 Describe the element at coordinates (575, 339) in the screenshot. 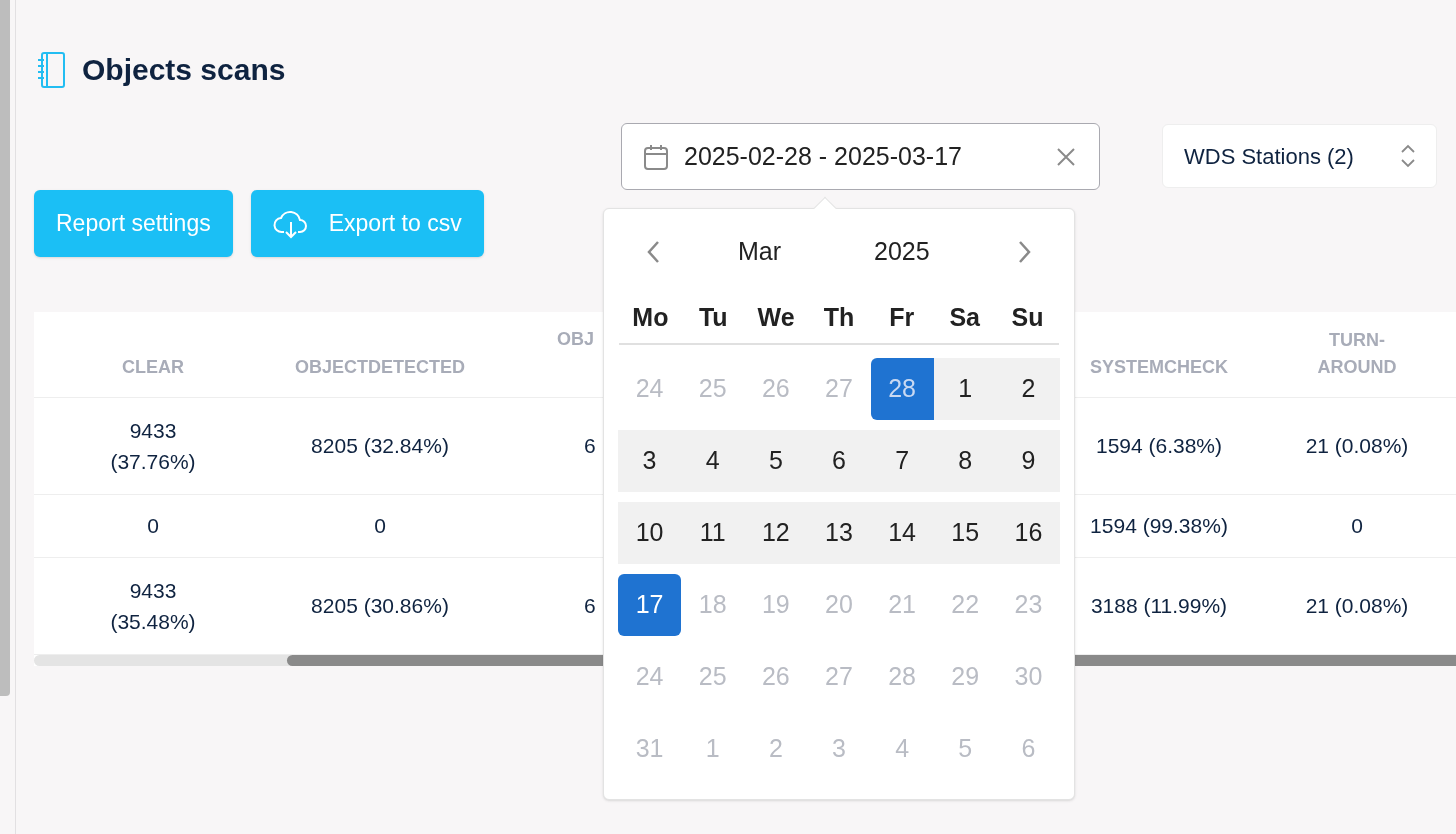

I see `column-header: OBJ` at that location.